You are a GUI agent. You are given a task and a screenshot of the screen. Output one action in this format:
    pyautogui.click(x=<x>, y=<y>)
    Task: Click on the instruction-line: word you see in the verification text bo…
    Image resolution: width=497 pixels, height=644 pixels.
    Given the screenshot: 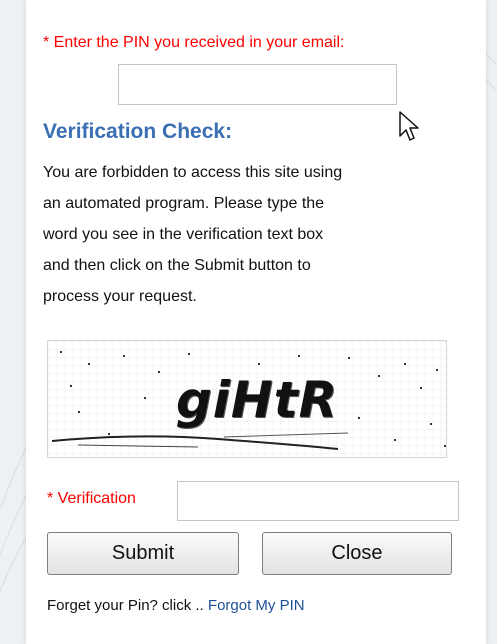 What is the action you would take?
    pyautogui.click(x=183, y=234)
    